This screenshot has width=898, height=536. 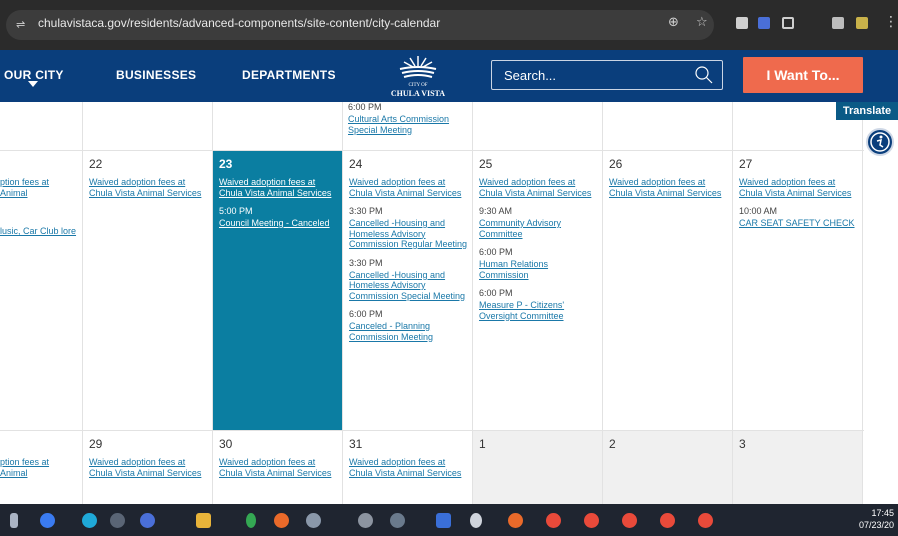 What do you see at coordinates (537, 467) in the screenshot?
I see `calendar-day-cell: 1` at bounding box center [537, 467].